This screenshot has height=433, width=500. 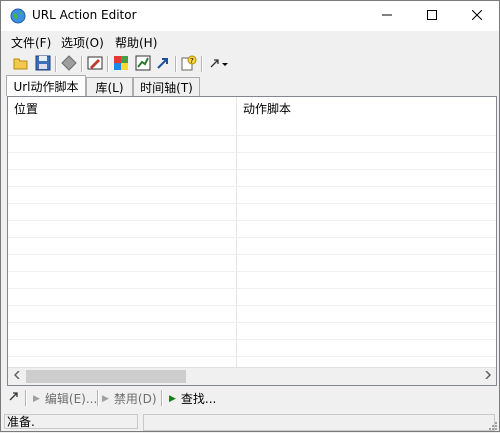 What do you see at coordinates (125, 109) in the screenshot?
I see `column-header-location: 位置` at bounding box center [125, 109].